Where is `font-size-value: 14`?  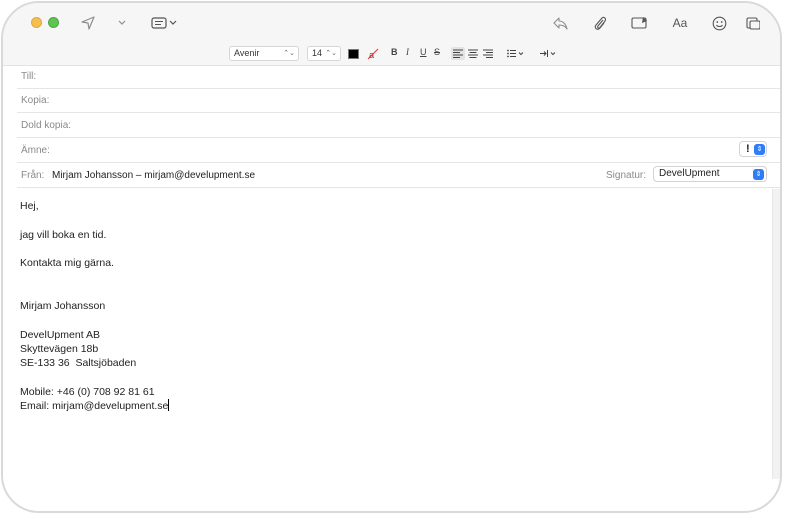
font-size-value: 14 is located at coordinates (317, 53).